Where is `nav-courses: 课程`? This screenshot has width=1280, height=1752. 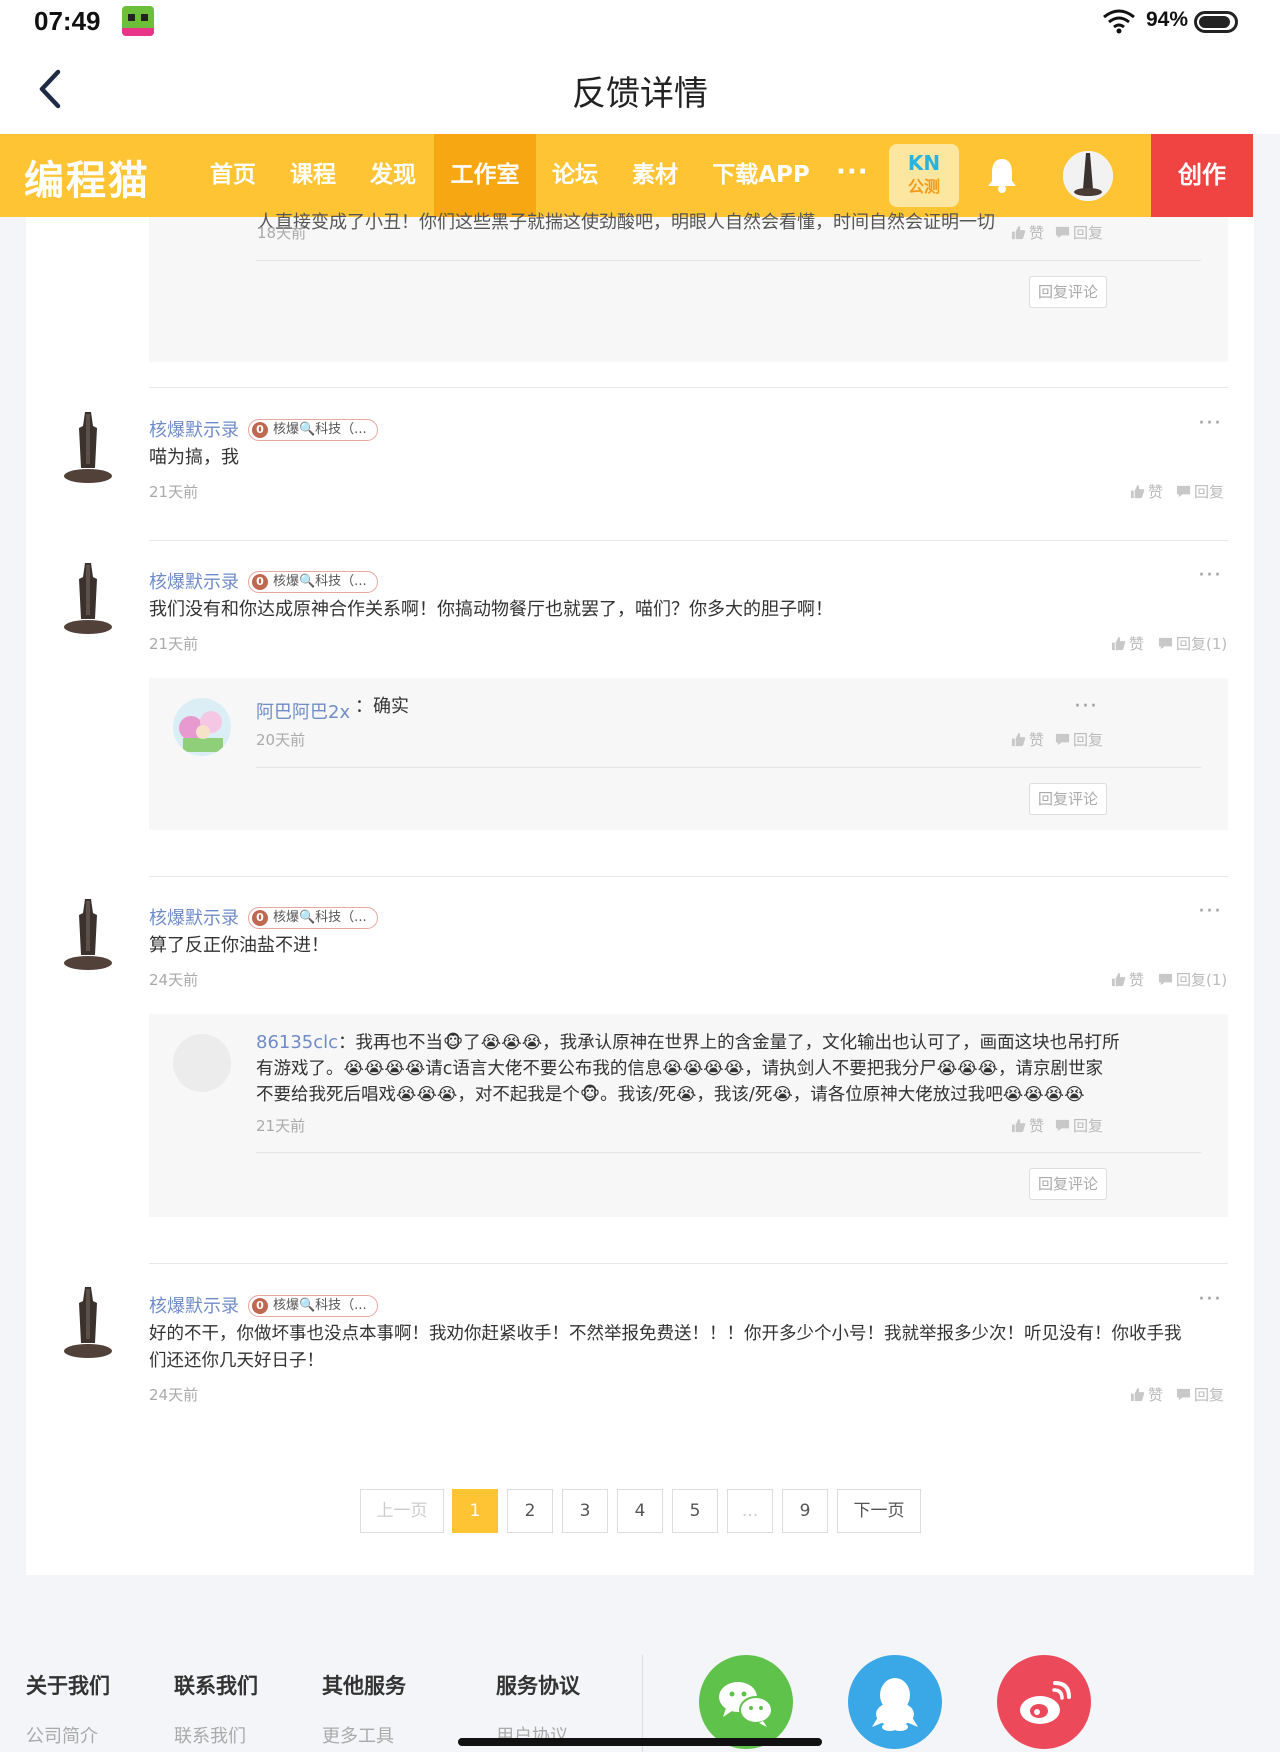
nav-courses: 课程 is located at coordinates (313, 175).